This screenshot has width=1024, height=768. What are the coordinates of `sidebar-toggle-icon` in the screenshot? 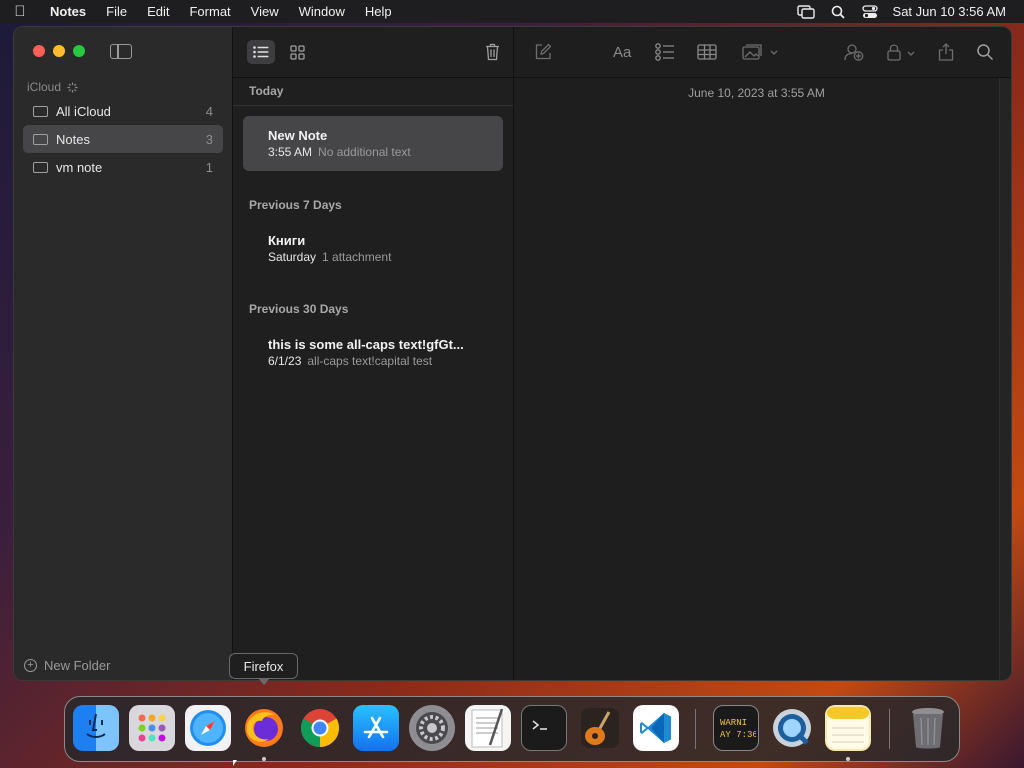 It's located at (121, 51).